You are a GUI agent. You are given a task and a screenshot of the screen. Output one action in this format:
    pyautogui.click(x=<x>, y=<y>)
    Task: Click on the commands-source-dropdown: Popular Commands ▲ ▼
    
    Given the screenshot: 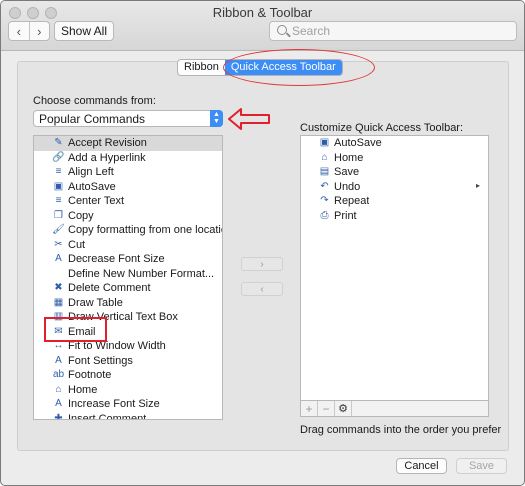 What is the action you would take?
    pyautogui.click(x=128, y=118)
    